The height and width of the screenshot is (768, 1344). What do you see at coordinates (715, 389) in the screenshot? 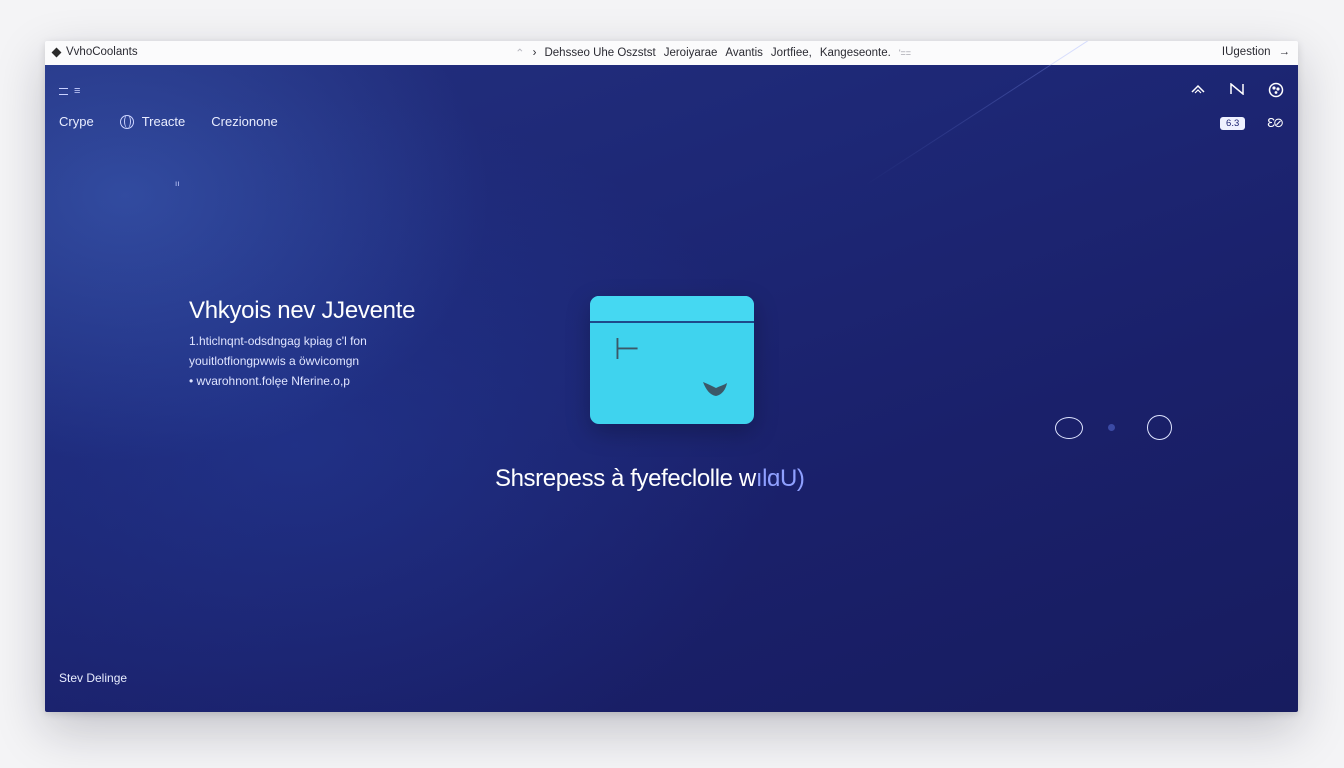
I see `leaf-icon` at bounding box center [715, 389].